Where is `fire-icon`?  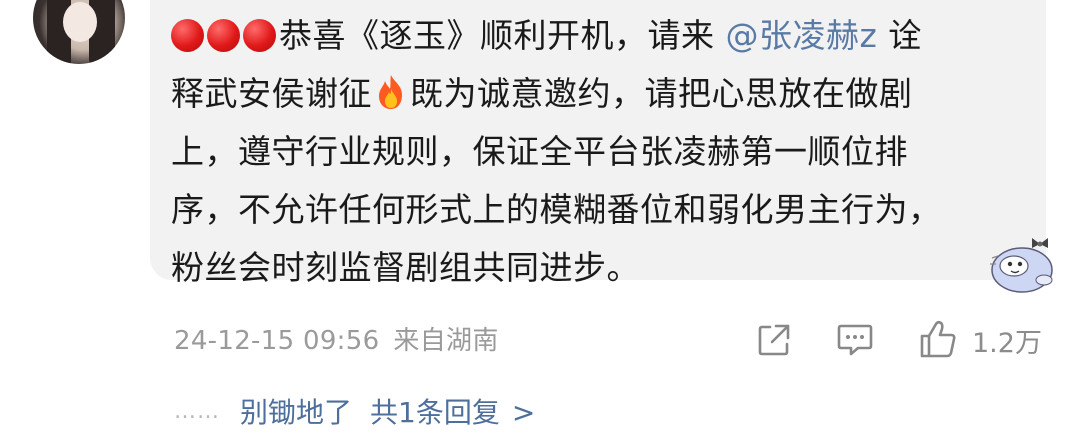
fire-icon is located at coordinates (390, 92).